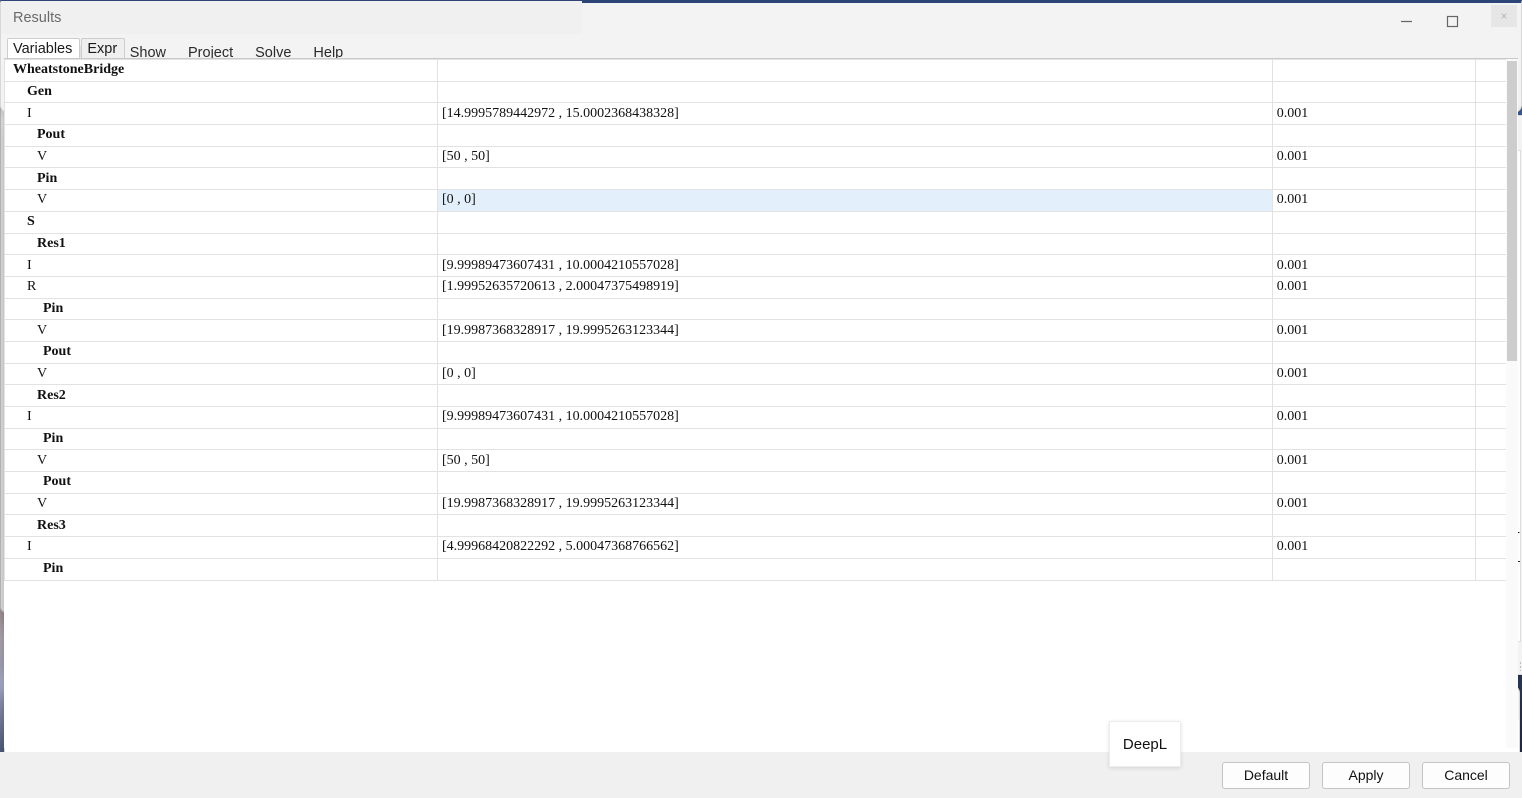 Image resolution: width=1522 pixels, height=798 pixels. What do you see at coordinates (103, 49) in the screenshot?
I see `tab-expr: Expr` at bounding box center [103, 49].